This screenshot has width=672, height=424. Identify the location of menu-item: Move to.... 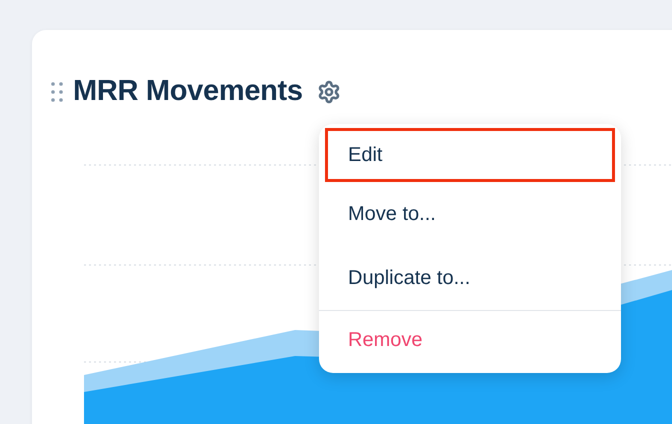
(470, 214).